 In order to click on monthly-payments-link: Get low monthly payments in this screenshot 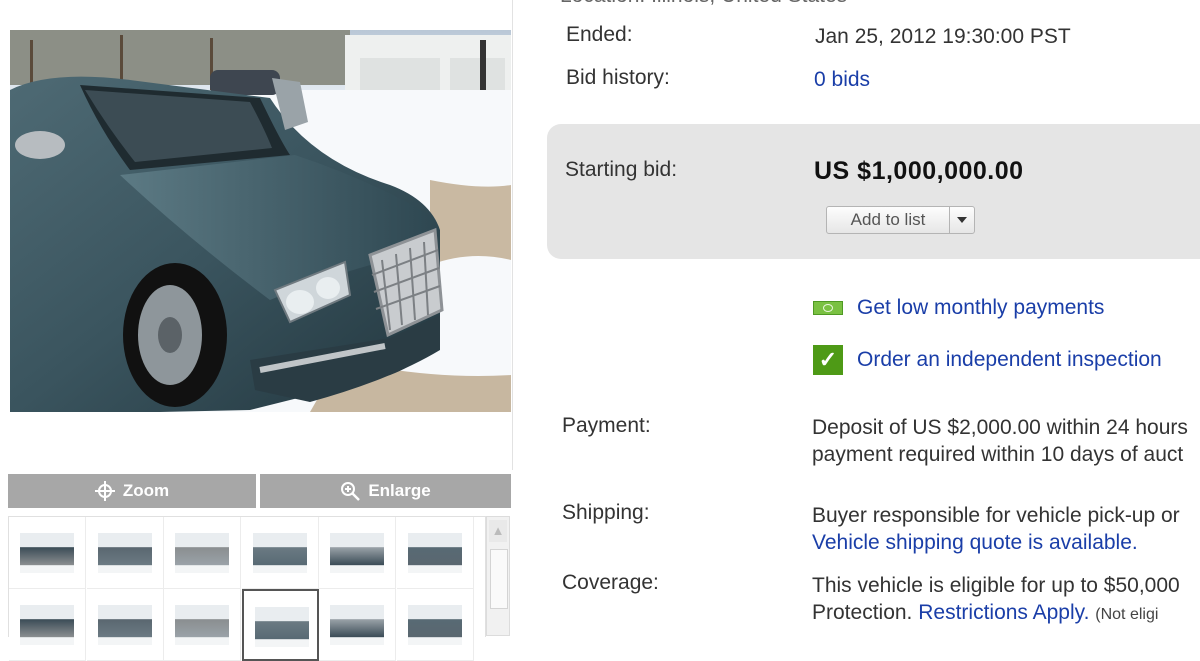, I will do `click(980, 308)`.